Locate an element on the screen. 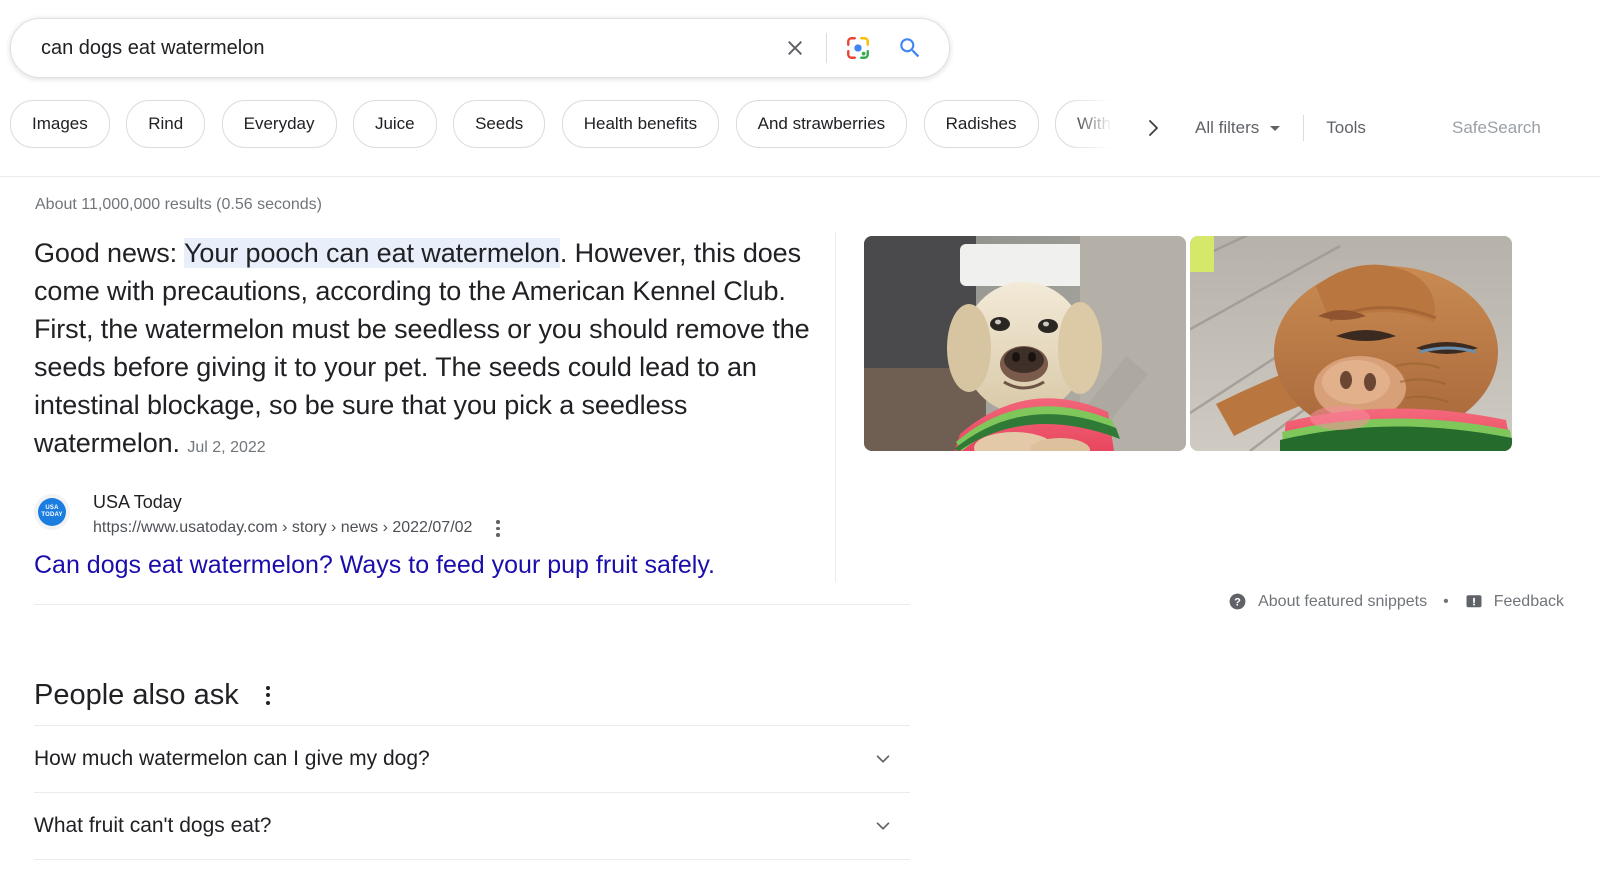  filter-chip-seeds: Seeds is located at coordinates (499, 124).